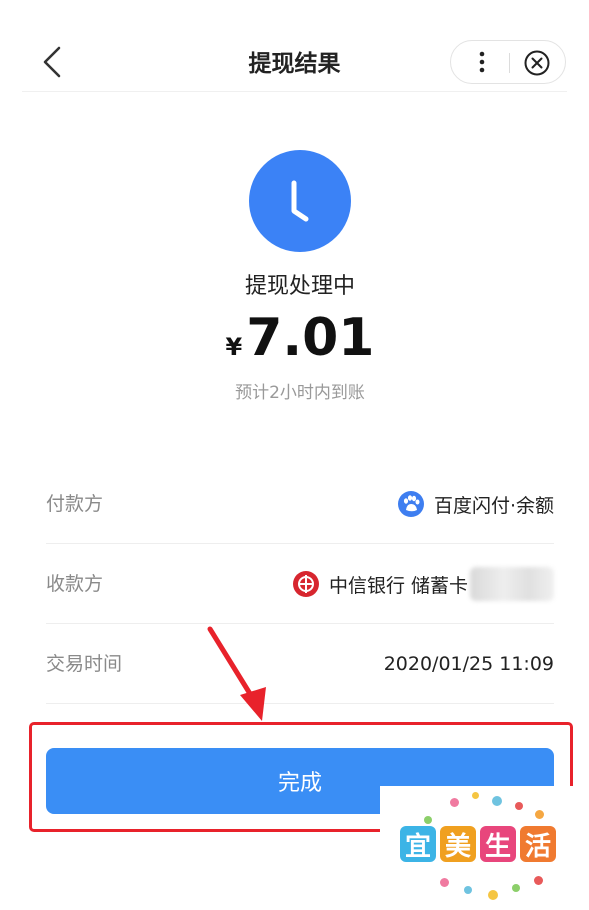 The width and height of the screenshot is (589, 910). Describe the element at coordinates (493, 505) in the screenshot. I see `payer-value: 百度闪付·余额` at that location.